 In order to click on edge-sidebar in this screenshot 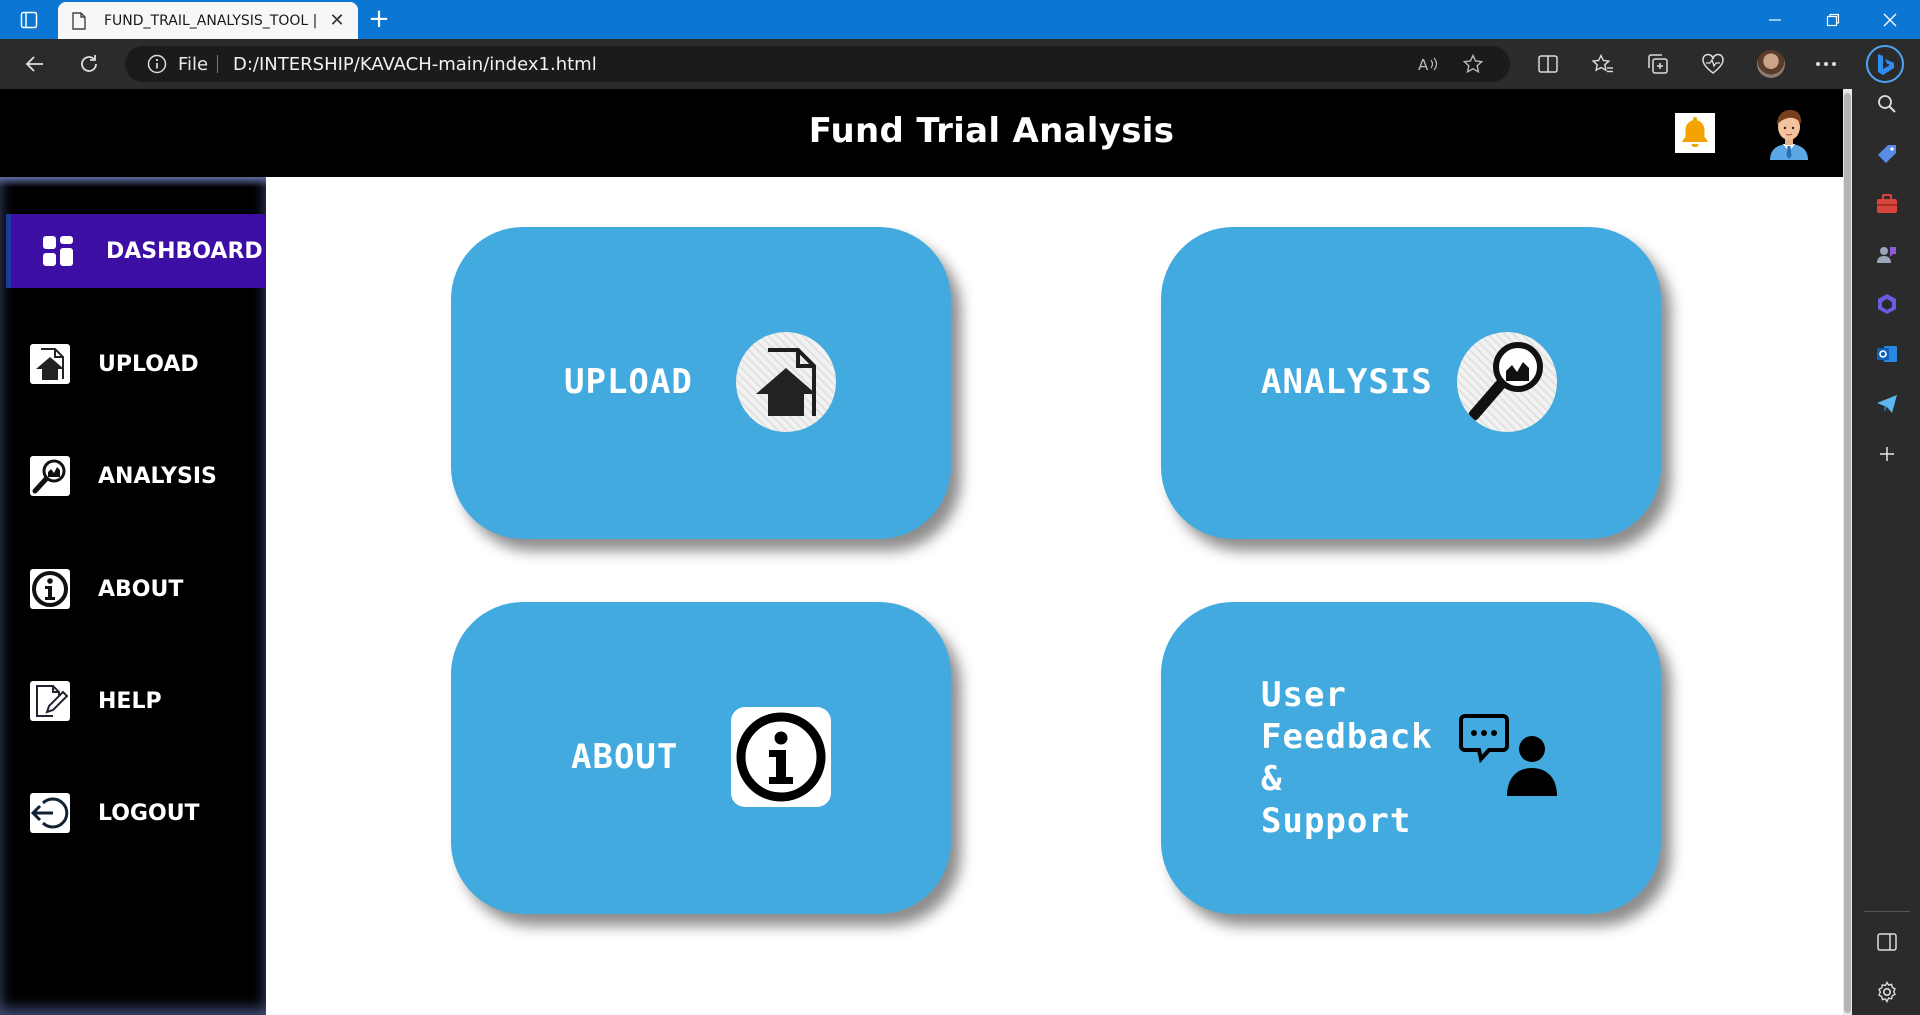, I will do `click(1886, 552)`.